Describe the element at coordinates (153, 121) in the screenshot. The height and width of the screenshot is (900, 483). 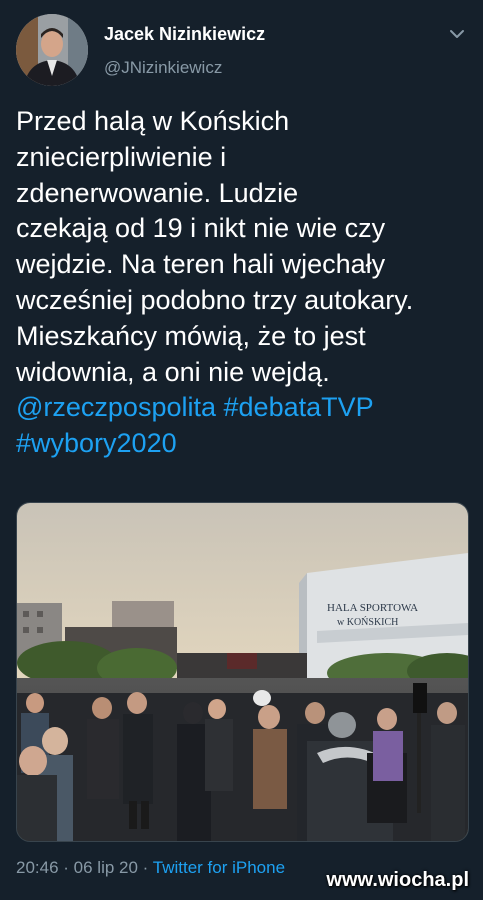
I see `tweet-line: Przed halą w Końskich` at that location.